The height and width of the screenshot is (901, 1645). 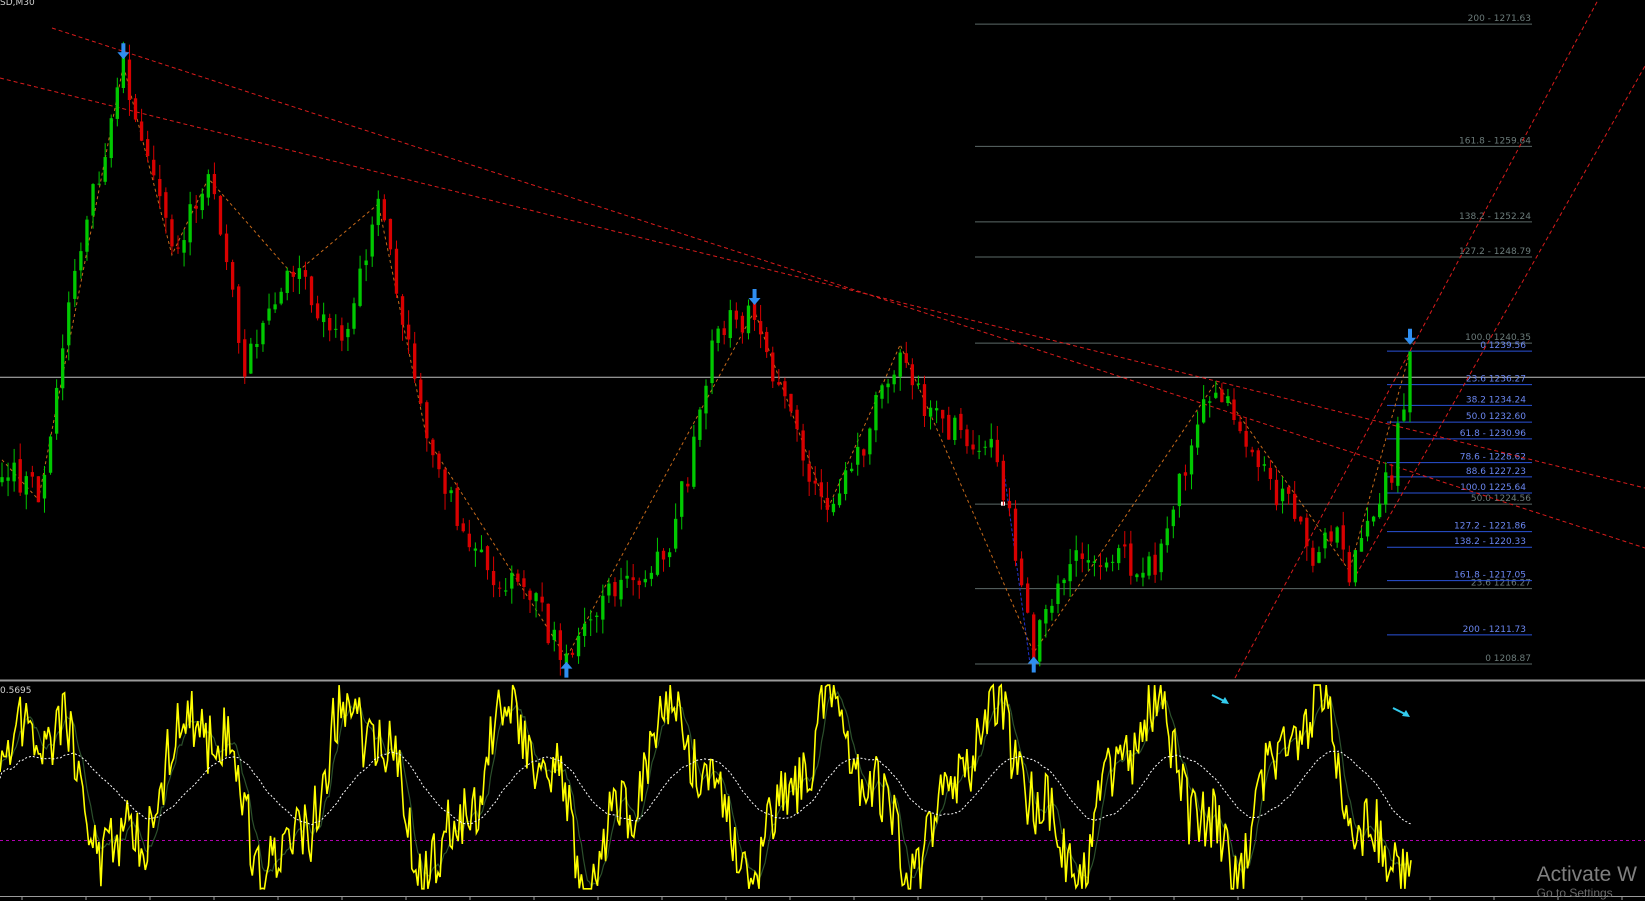 I want to click on oscillator-signal-line, so click(x=706, y=788).